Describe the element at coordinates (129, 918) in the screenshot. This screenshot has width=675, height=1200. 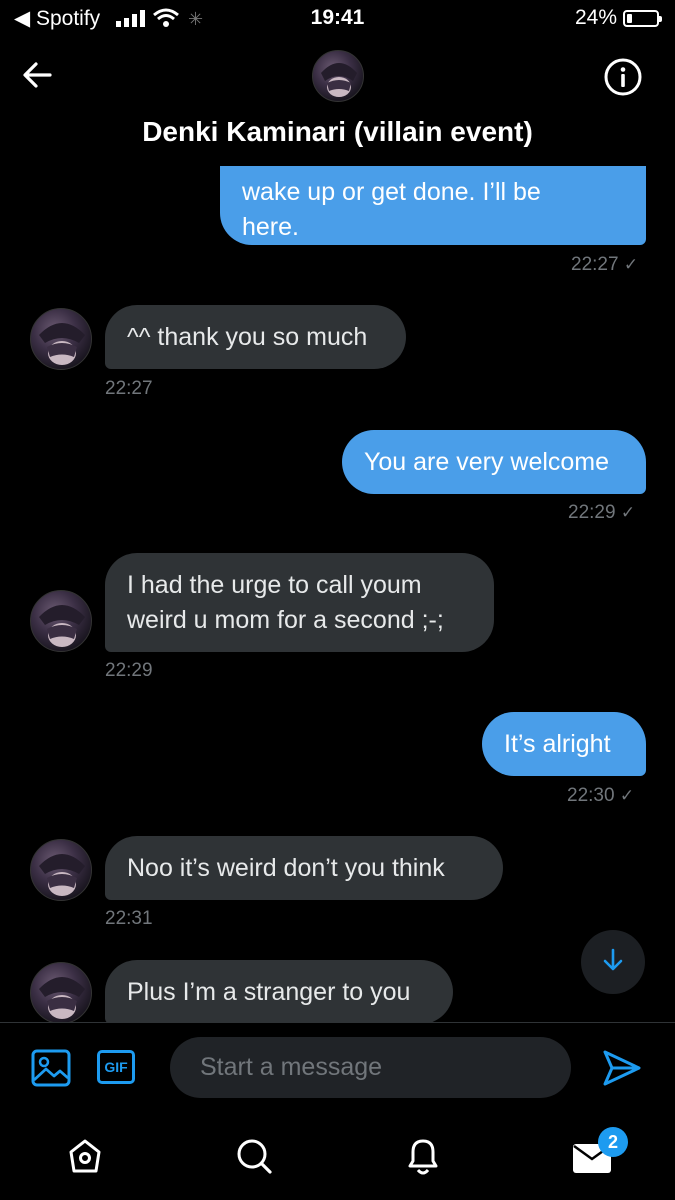
I see `message-timestamp: 22:31` at that location.